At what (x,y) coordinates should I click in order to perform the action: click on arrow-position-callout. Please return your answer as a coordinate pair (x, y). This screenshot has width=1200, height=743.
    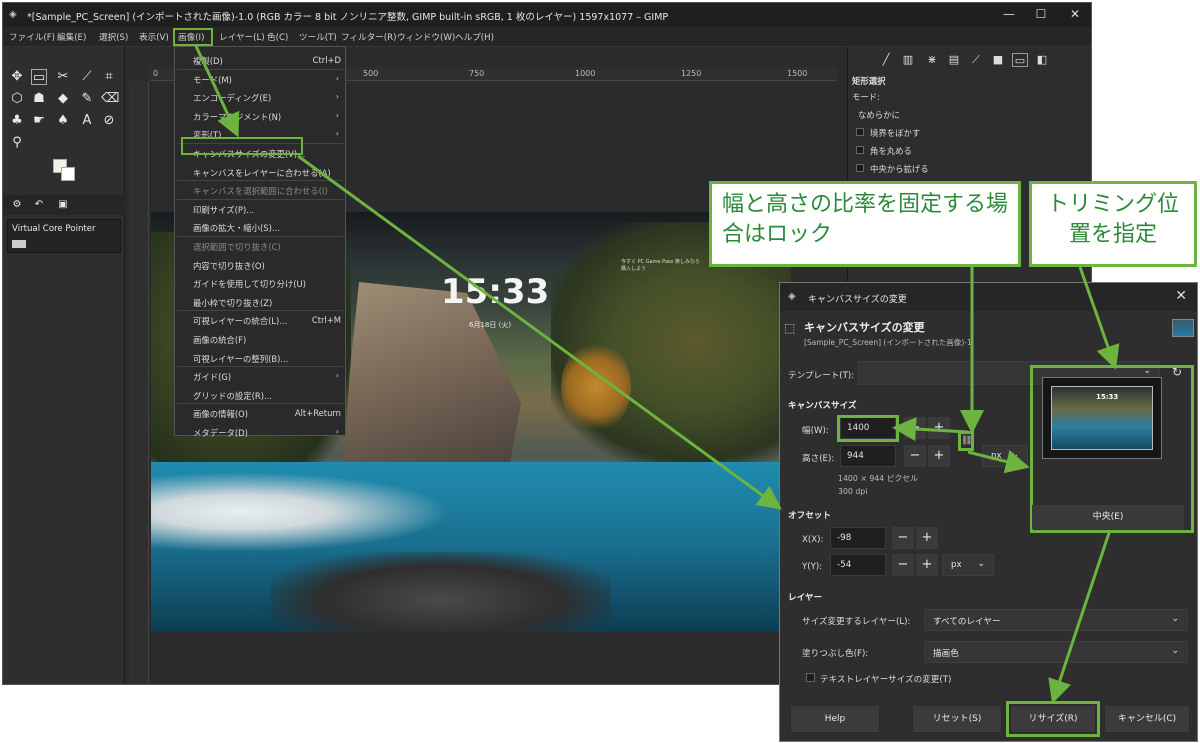
    Looking at the image, I should click on (1099, 318).